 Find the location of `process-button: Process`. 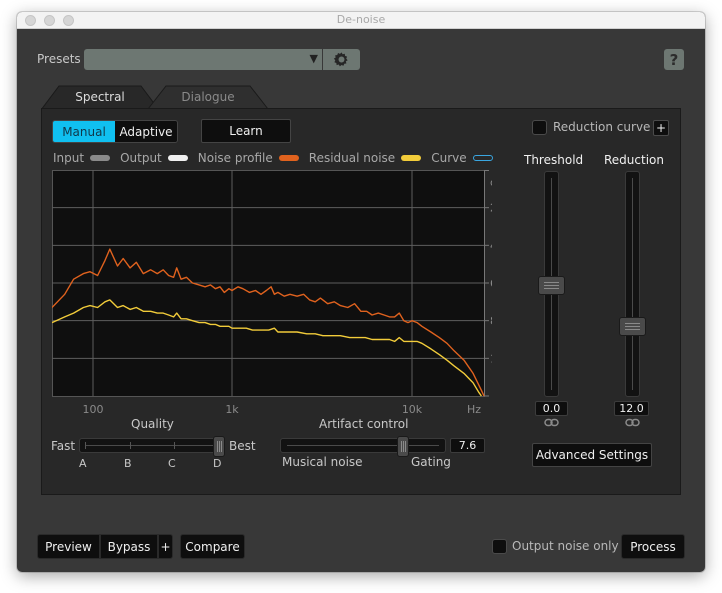

process-button: Process is located at coordinates (653, 546).